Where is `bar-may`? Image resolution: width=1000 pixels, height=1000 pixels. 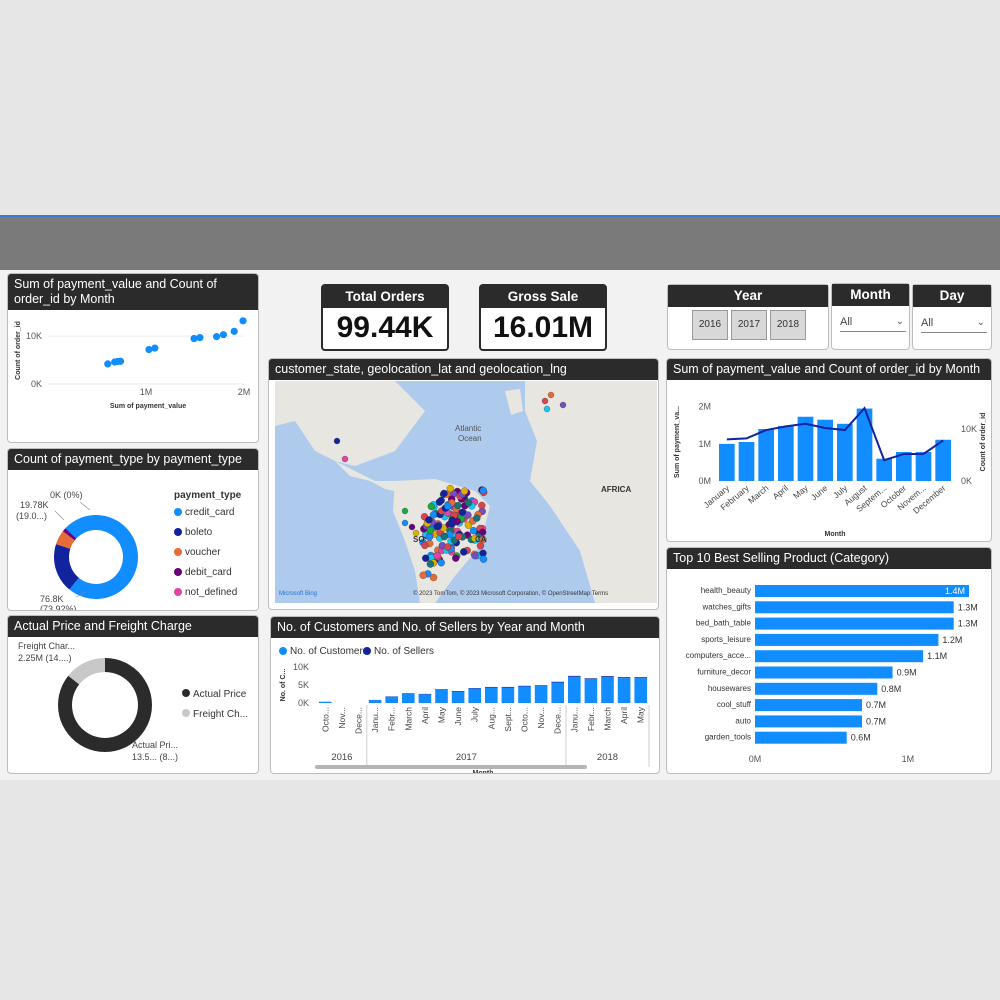 bar-may is located at coordinates (805, 448).